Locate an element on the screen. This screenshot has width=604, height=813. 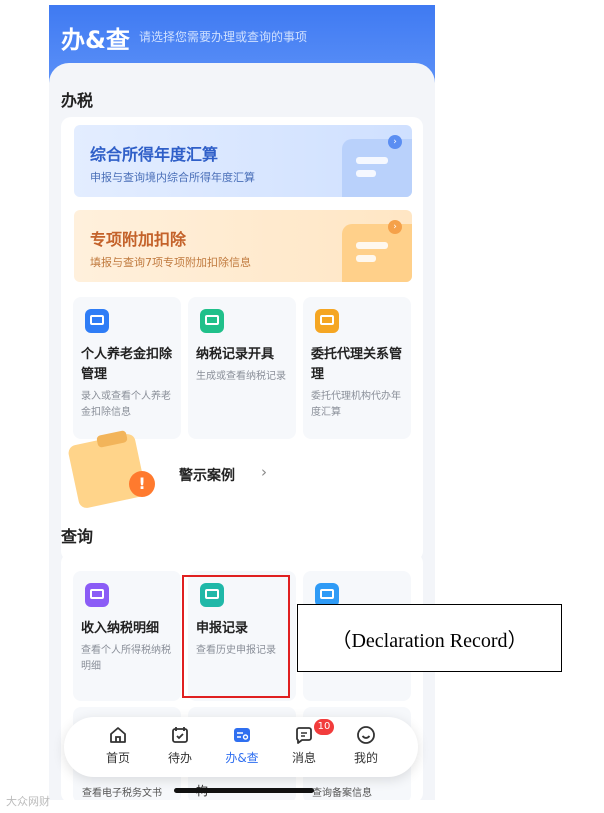
bottom-tab-bar: 首页 待办 办&查 消息 我的 is located at coordinates (241, 747).